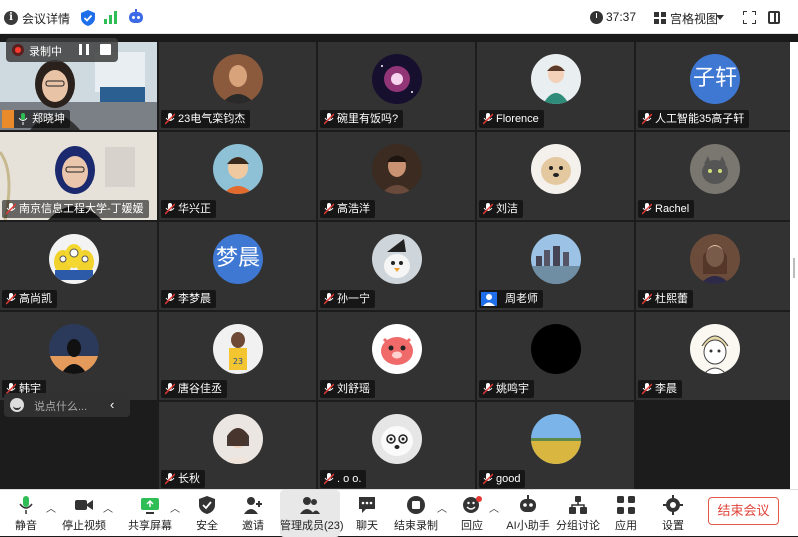  What do you see at coordinates (442, 507) in the screenshot?
I see `recording-options-chevron-icon: ︿` at bounding box center [442, 507].